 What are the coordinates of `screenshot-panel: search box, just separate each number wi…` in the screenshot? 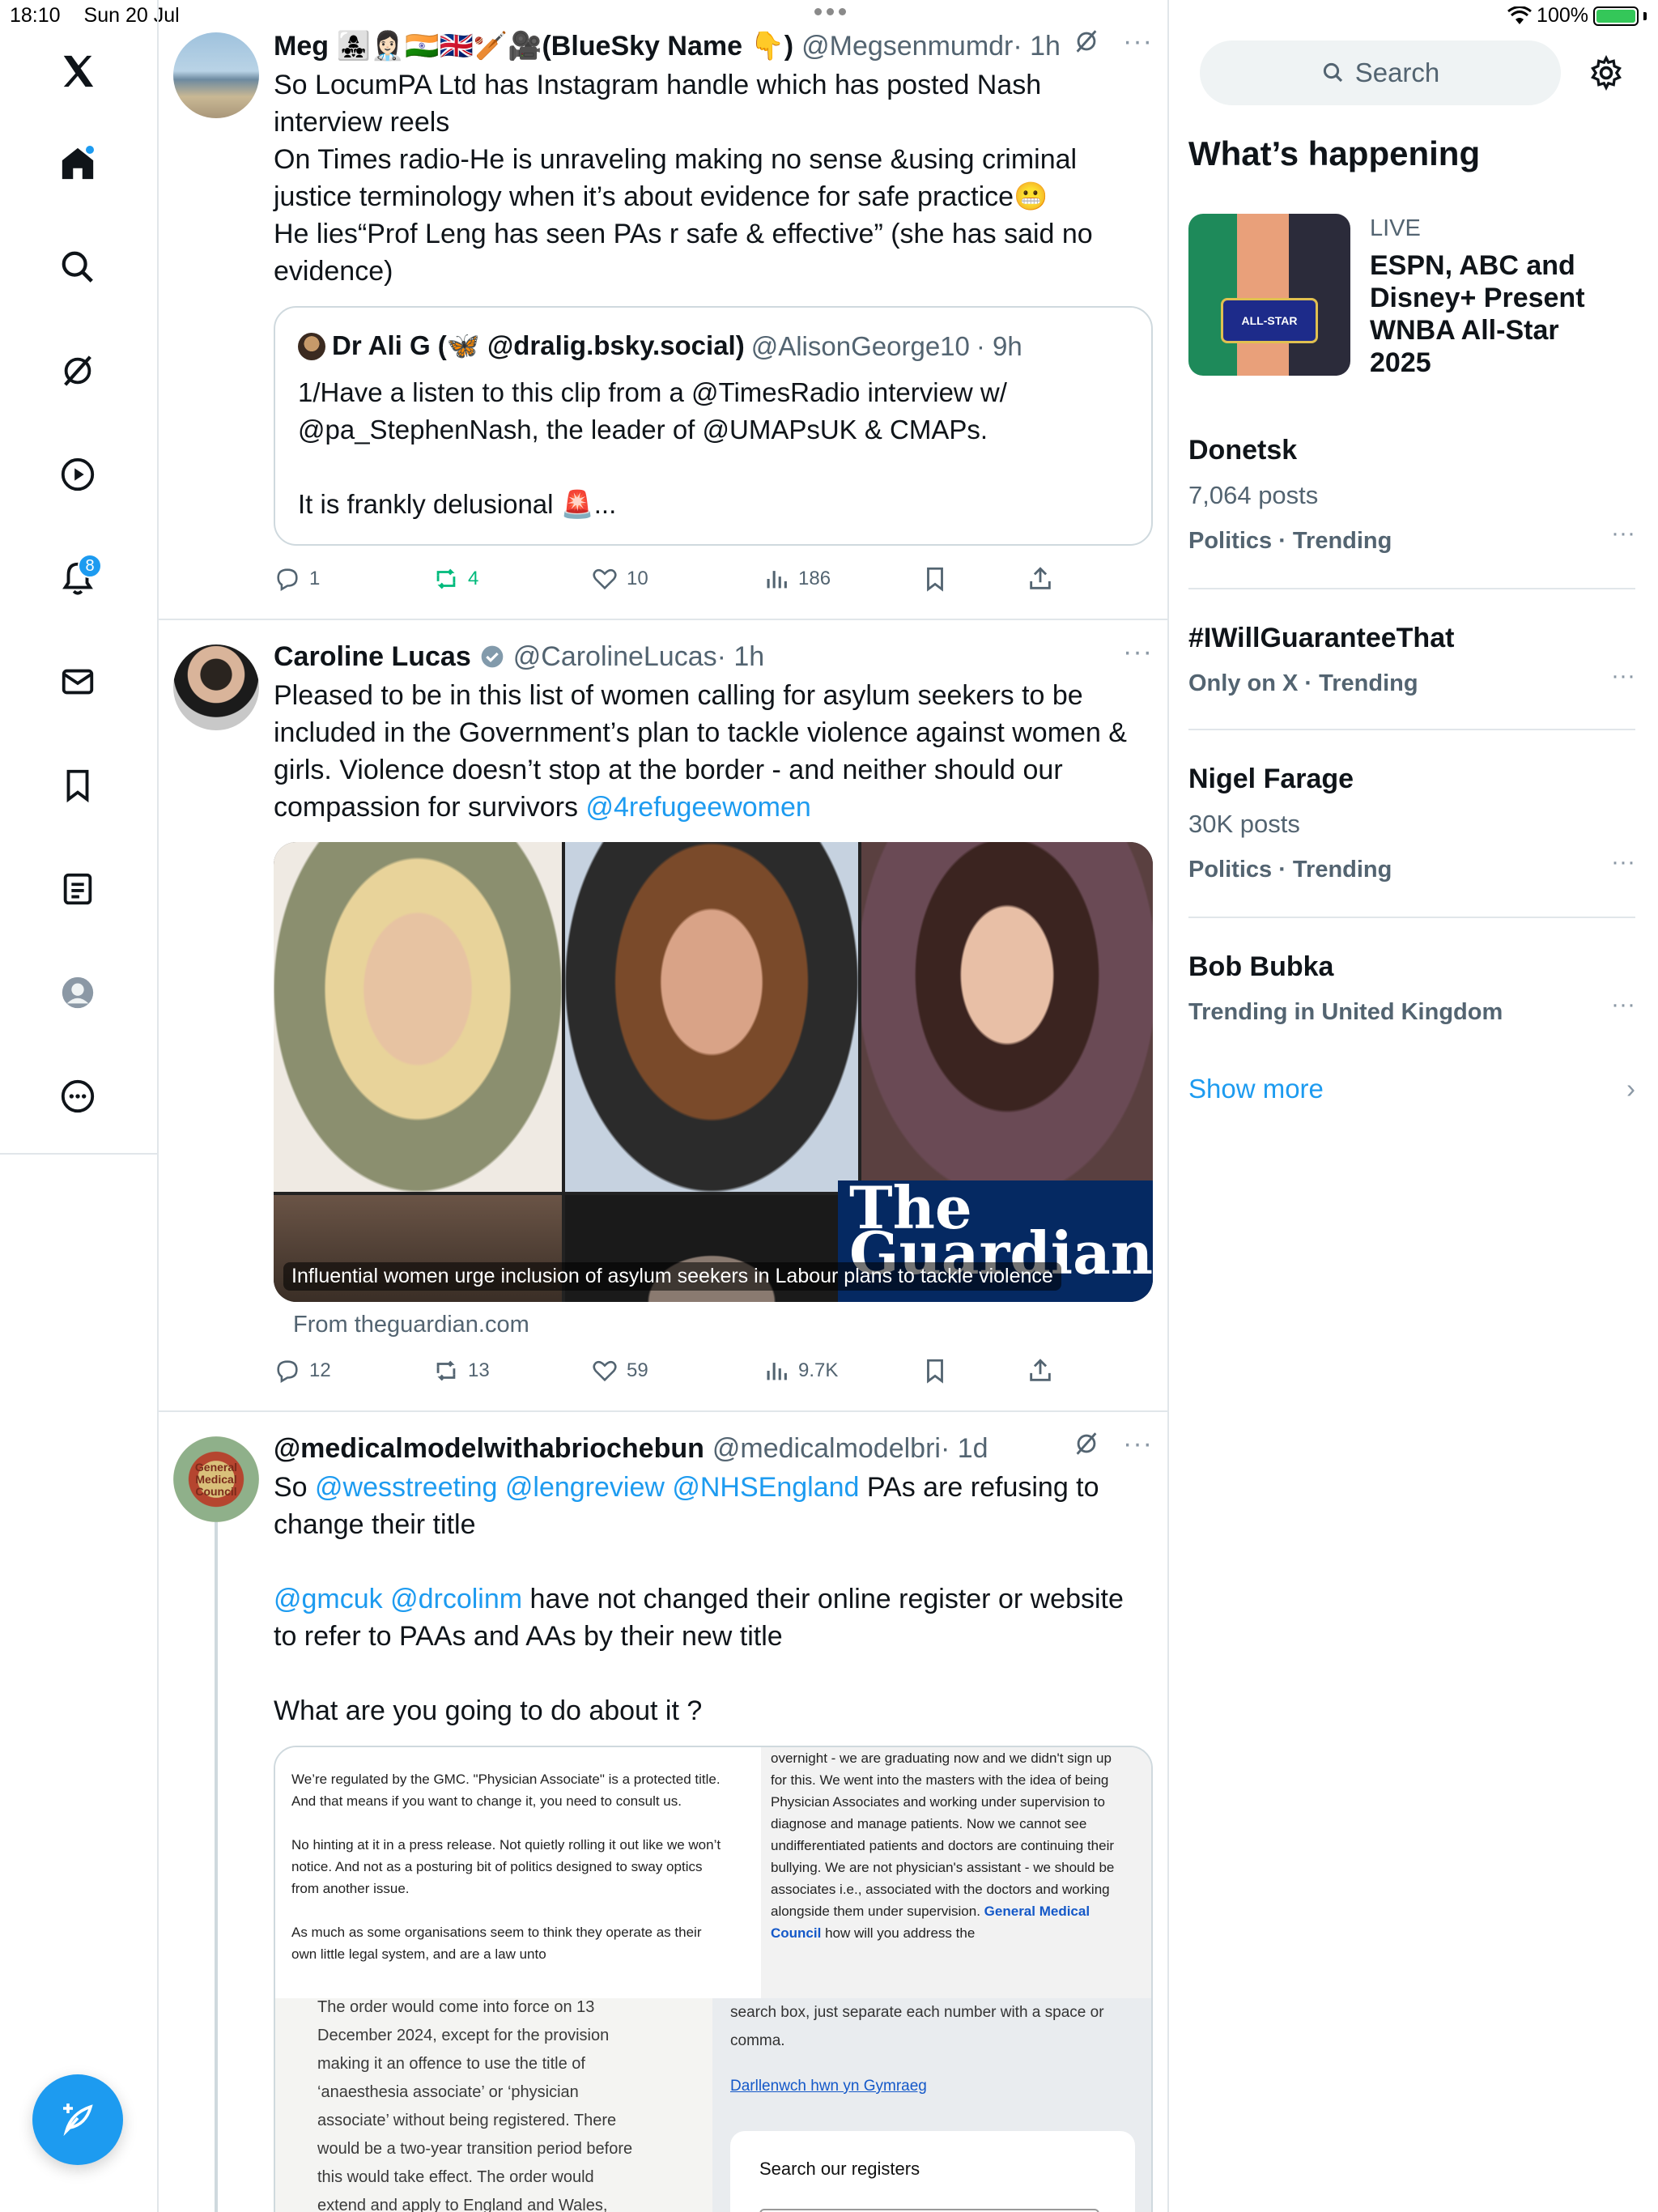 It's located at (931, 2105).